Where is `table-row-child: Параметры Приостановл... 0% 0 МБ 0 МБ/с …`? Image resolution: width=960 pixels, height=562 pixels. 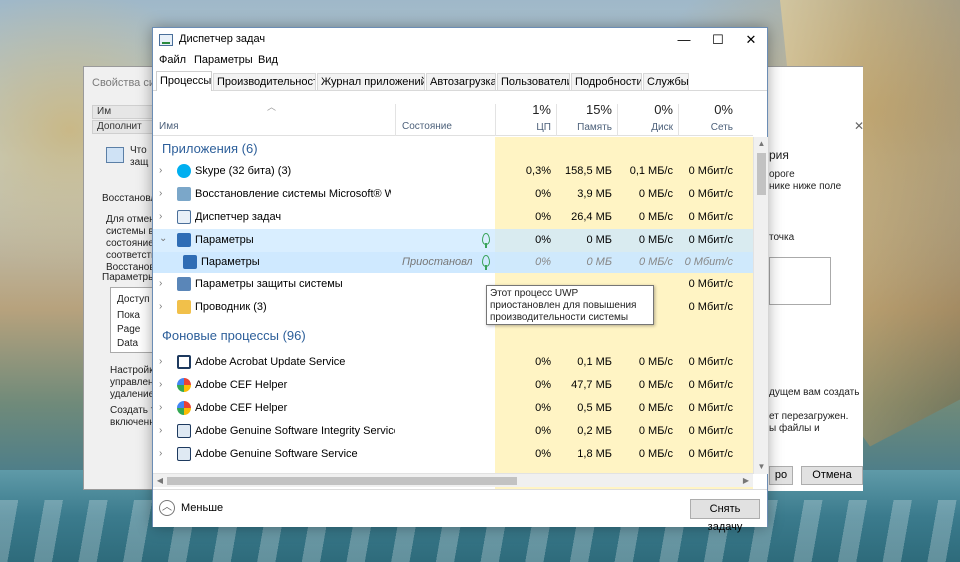 table-row-child: Параметры Приостановл... 0% 0 МБ 0 МБ/с … is located at coordinates (453, 262).